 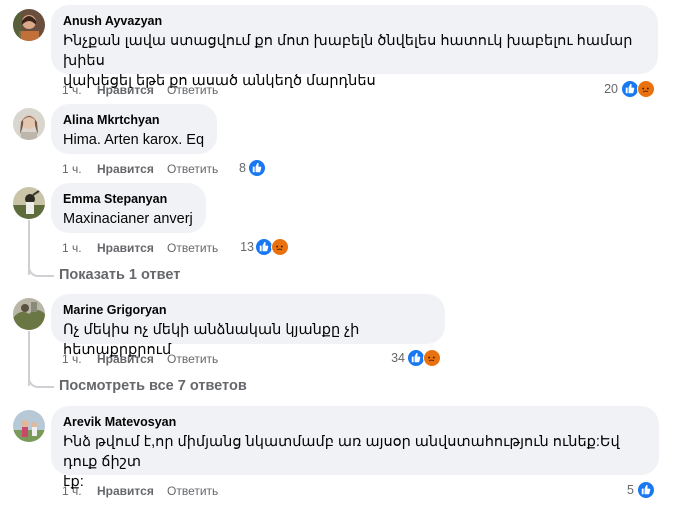 What do you see at coordinates (153, 386) in the screenshot?
I see `show-replies-link: Посмотреть все 7 ответов` at bounding box center [153, 386].